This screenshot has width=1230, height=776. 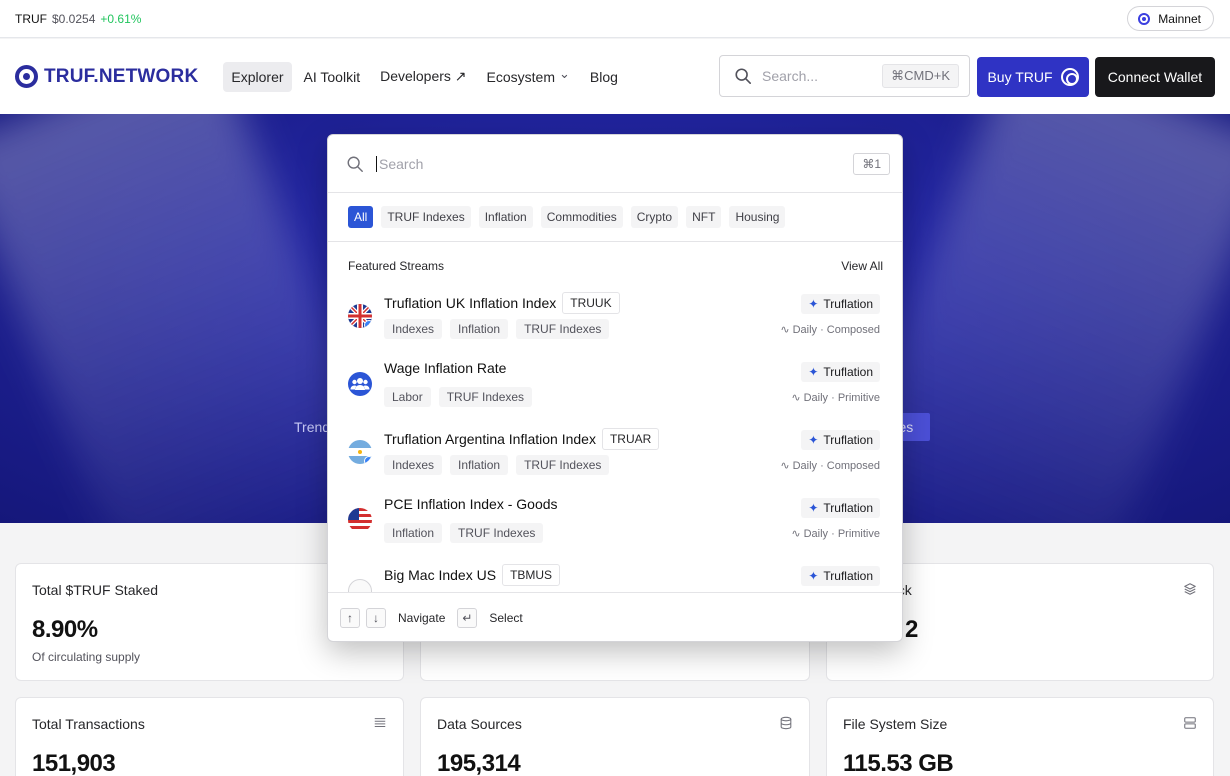 I want to click on argentina-flag-icon, so click(x=360, y=452).